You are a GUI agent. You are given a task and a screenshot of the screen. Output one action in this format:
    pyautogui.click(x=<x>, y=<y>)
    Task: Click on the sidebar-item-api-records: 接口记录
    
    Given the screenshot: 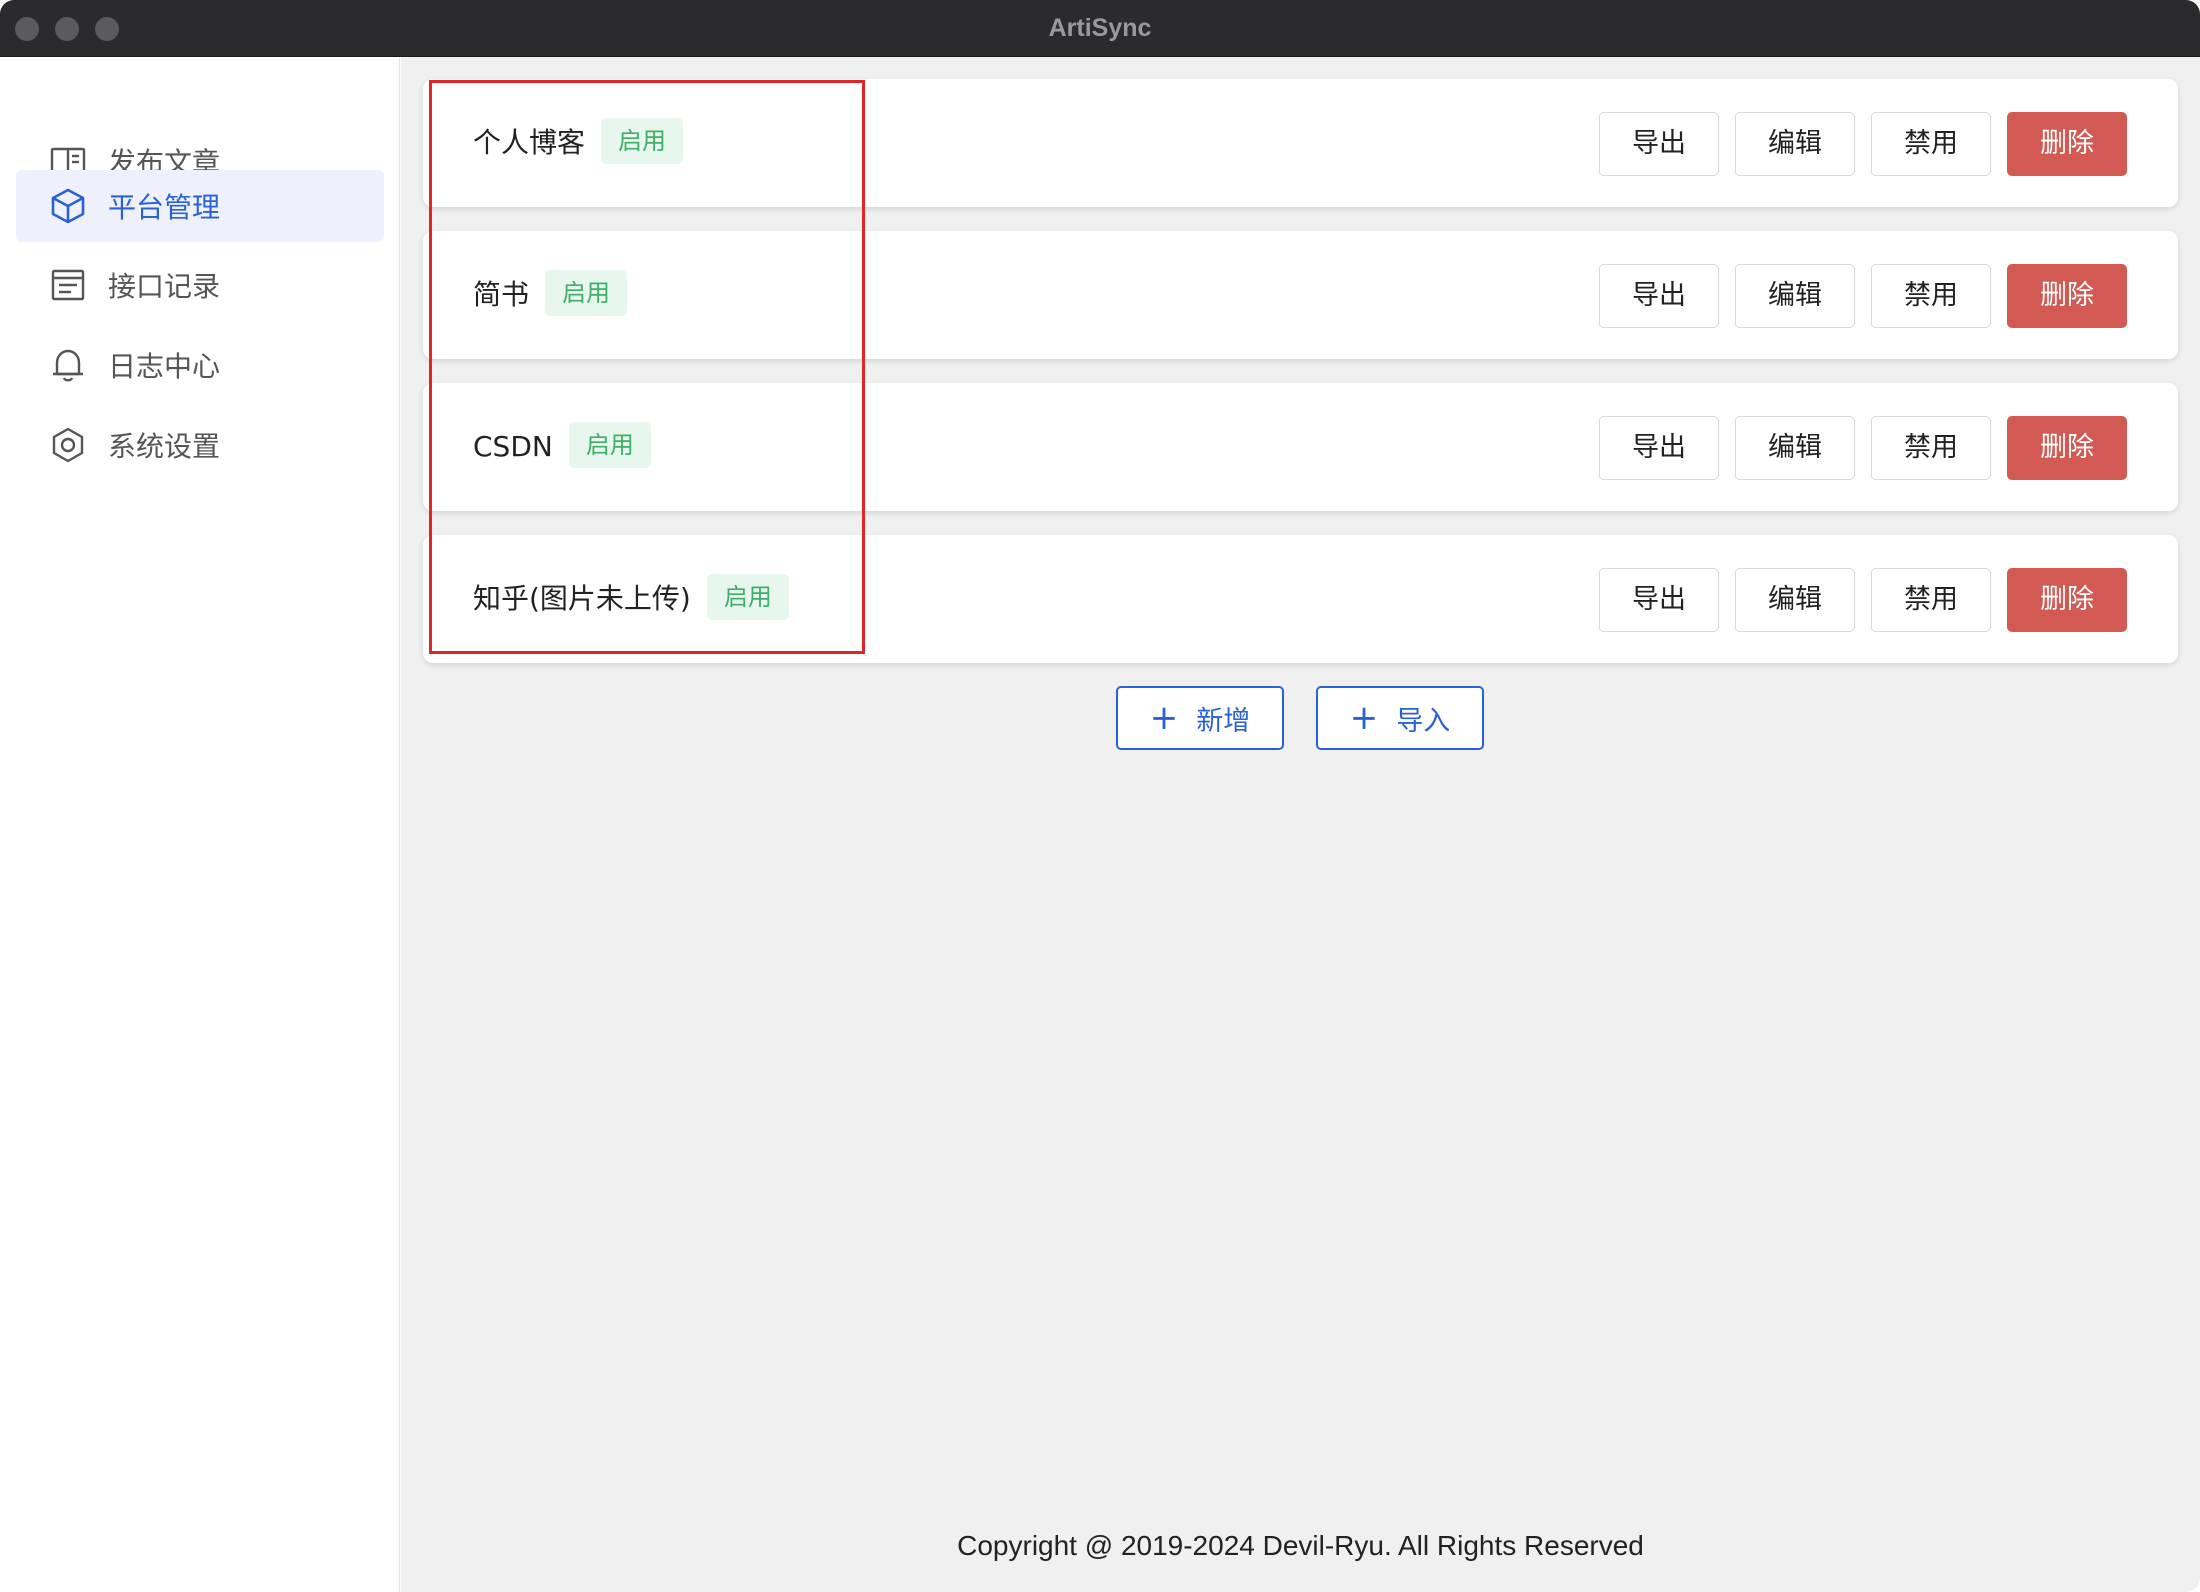 What is the action you would take?
    pyautogui.click(x=200, y=285)
    